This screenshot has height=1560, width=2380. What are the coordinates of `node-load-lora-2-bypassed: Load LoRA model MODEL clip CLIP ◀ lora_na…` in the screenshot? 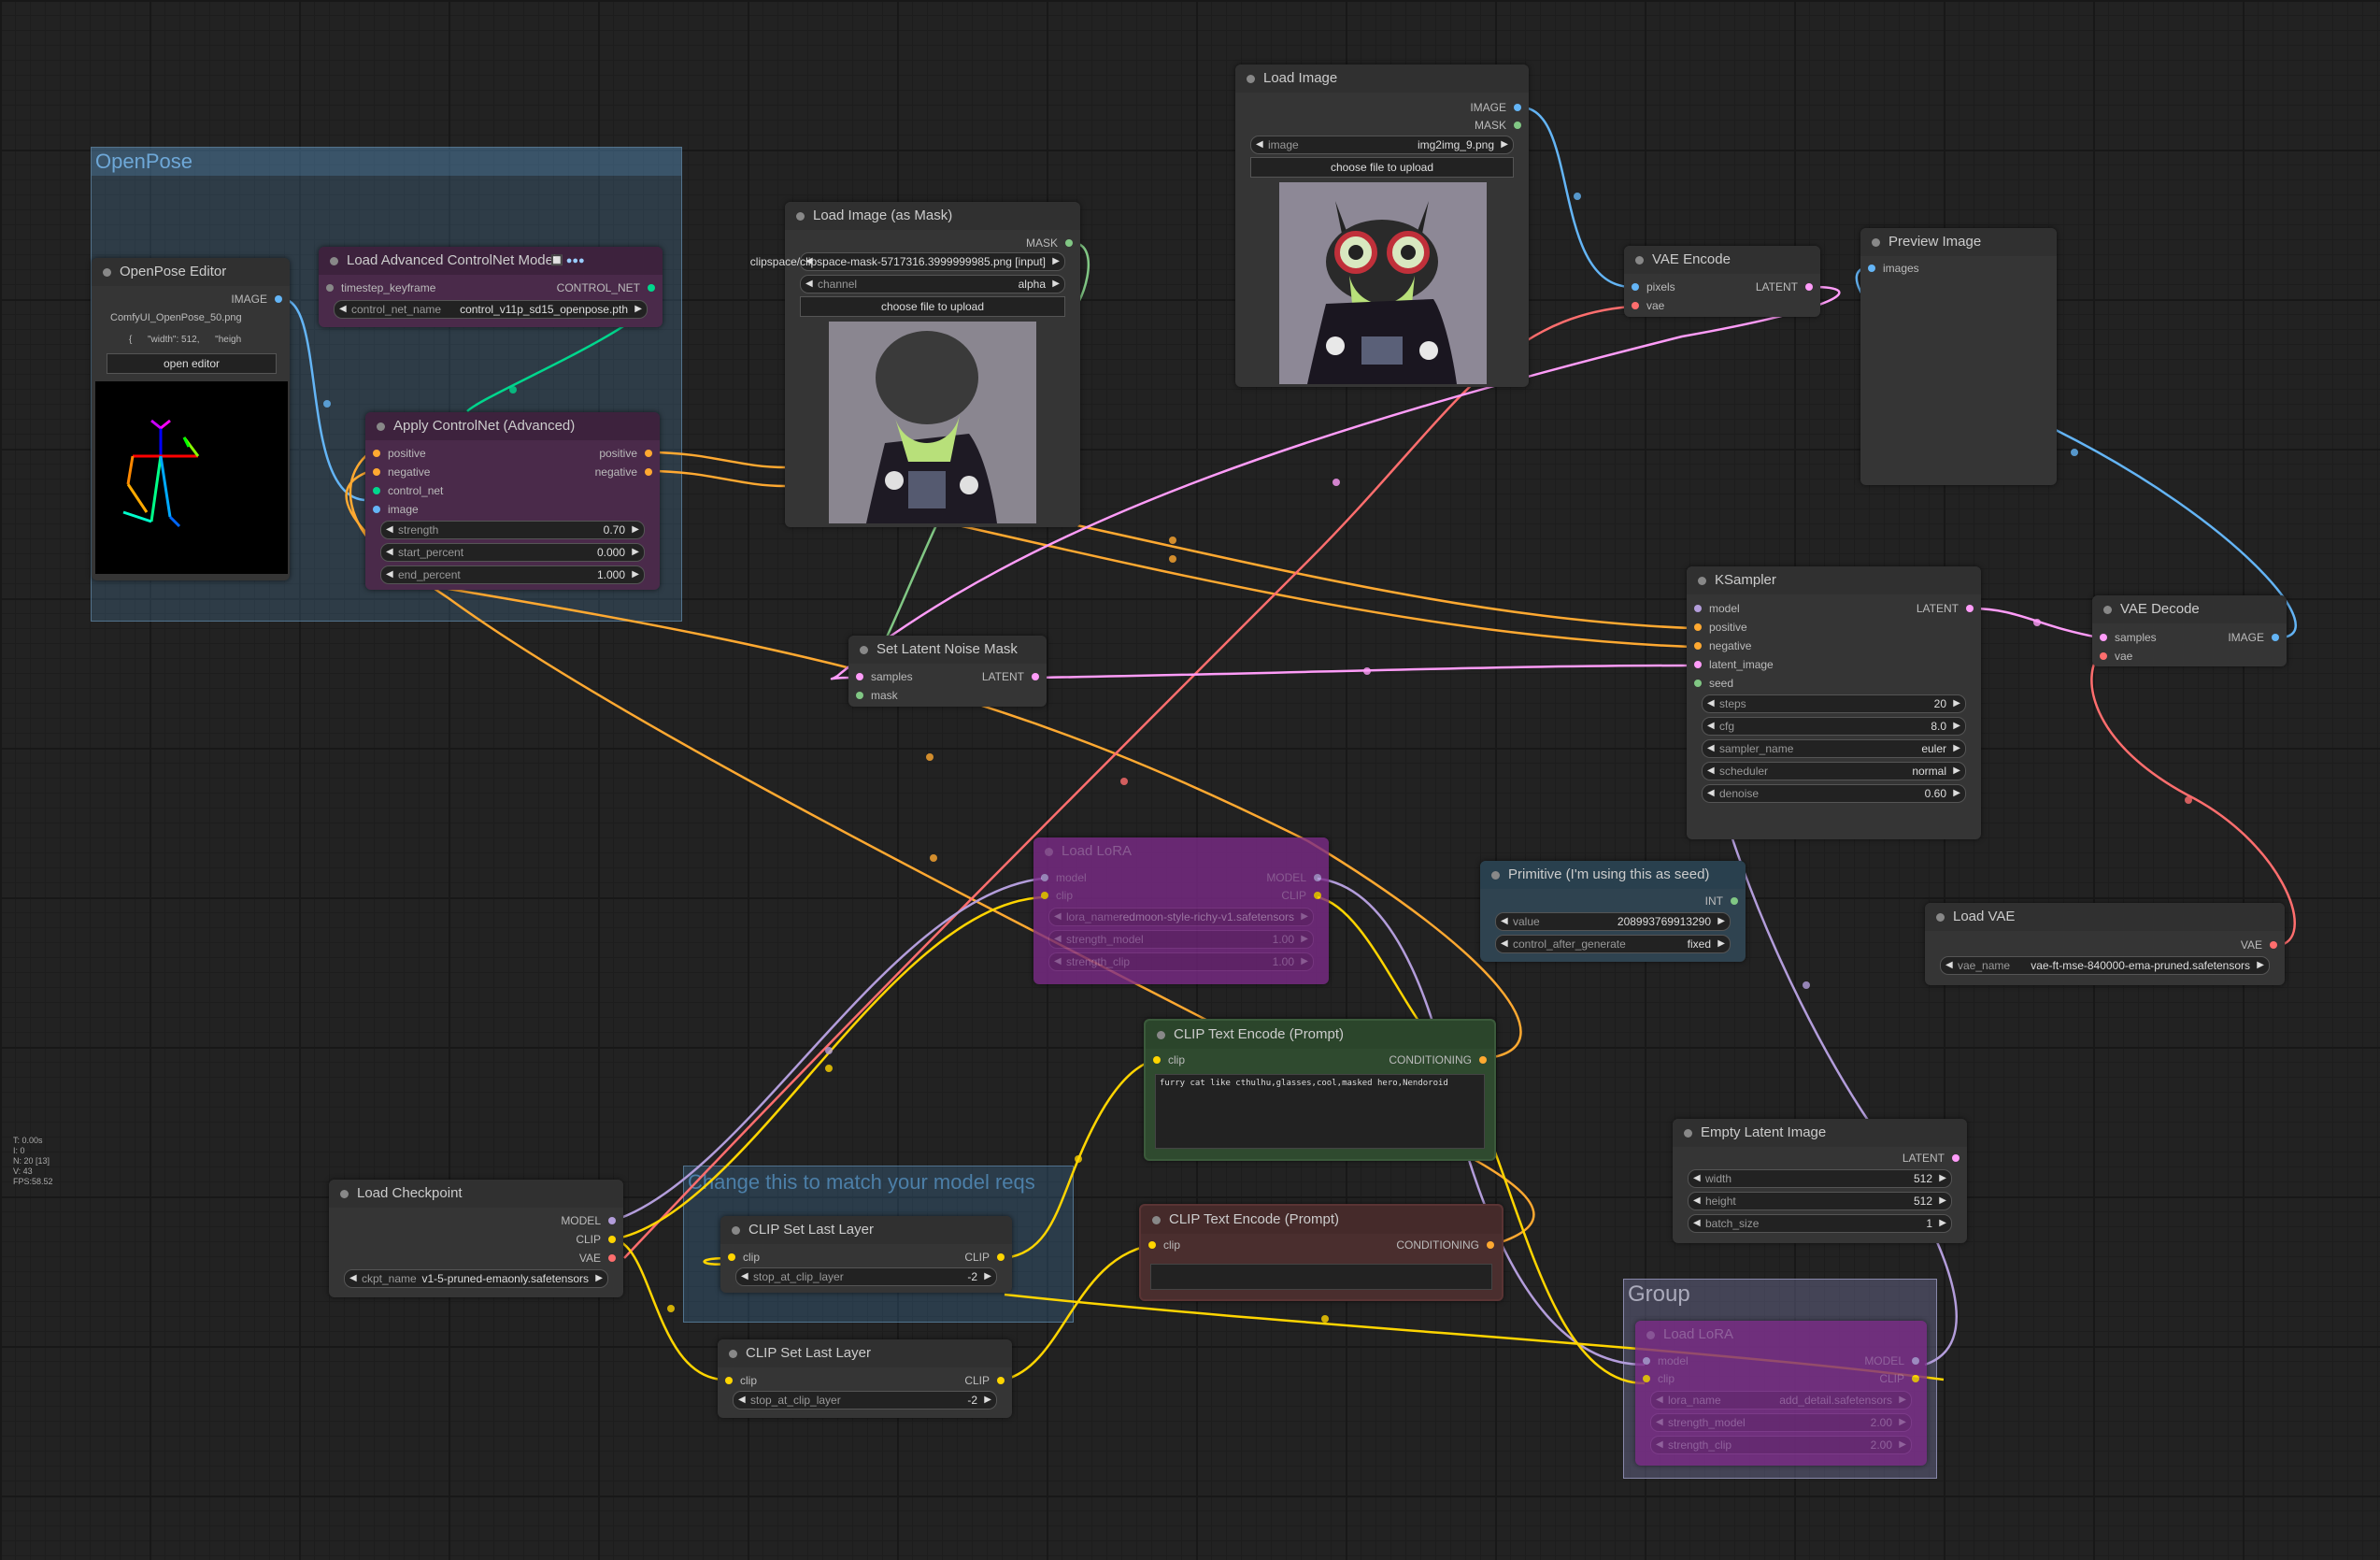 It's located at (1781, 1393).